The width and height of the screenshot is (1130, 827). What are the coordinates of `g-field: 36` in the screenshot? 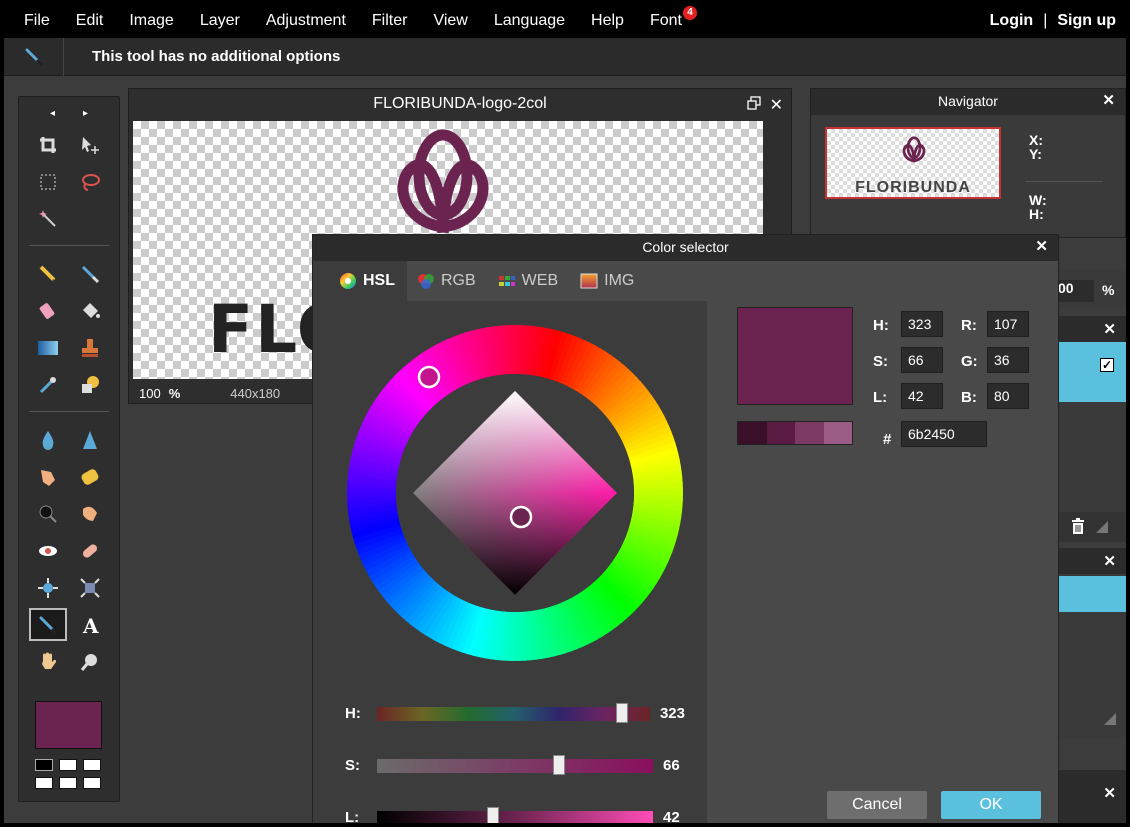 It's located at (1008, 360).